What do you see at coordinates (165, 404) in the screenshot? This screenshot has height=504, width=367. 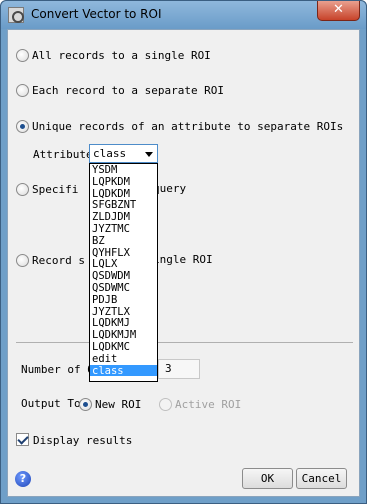 I see `radio-active-roi` at bounding box center [165, 404].